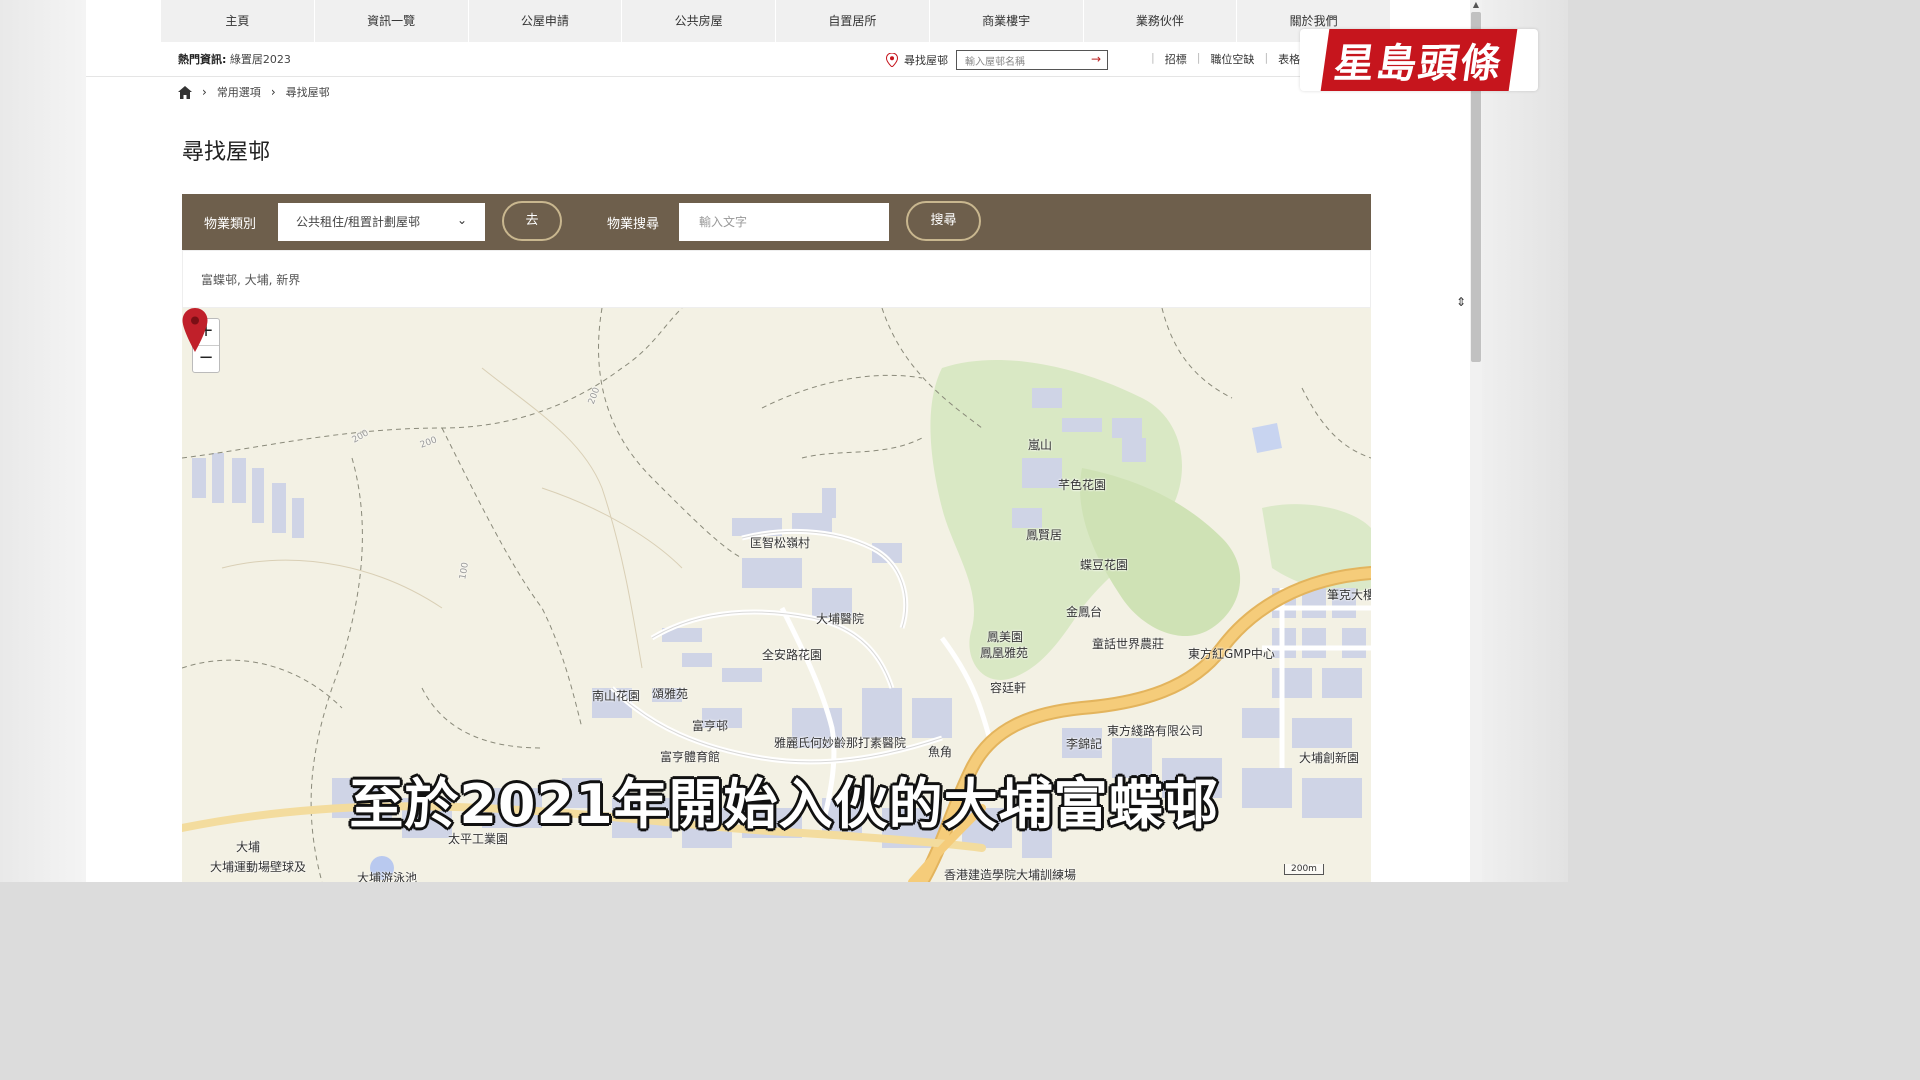 This screenshot has width=1920, height=1080. Describe the element at coordinates (1084, 612) in the screenshot. I see `map-label: 金鳳台` at that location.